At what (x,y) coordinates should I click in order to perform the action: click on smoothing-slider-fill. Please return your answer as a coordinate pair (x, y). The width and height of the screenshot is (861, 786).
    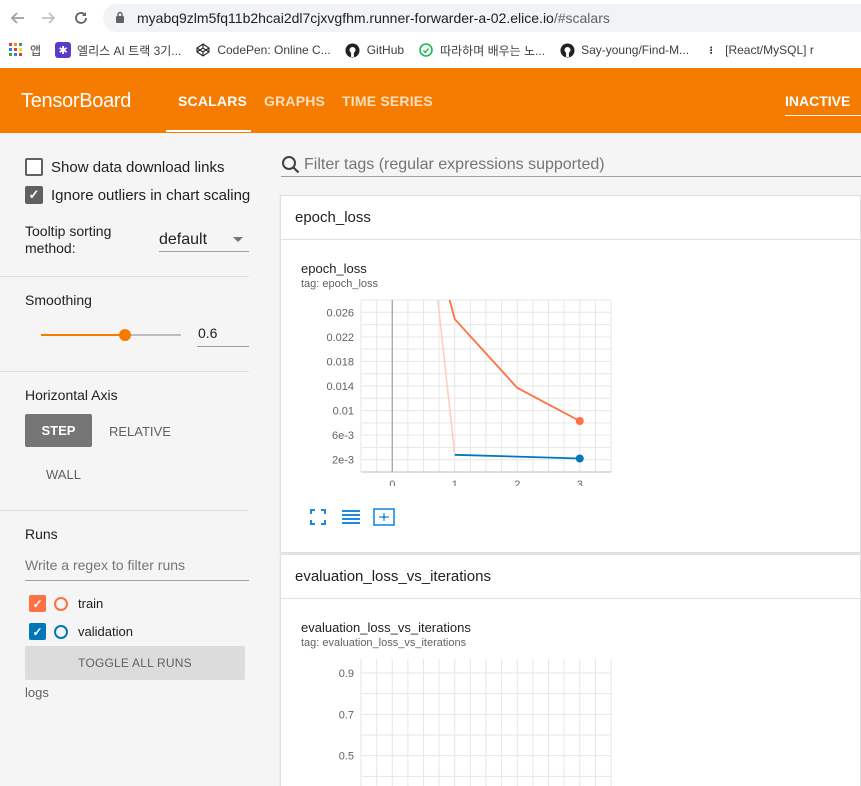
    Looking at the image, I should click on (83, 335).